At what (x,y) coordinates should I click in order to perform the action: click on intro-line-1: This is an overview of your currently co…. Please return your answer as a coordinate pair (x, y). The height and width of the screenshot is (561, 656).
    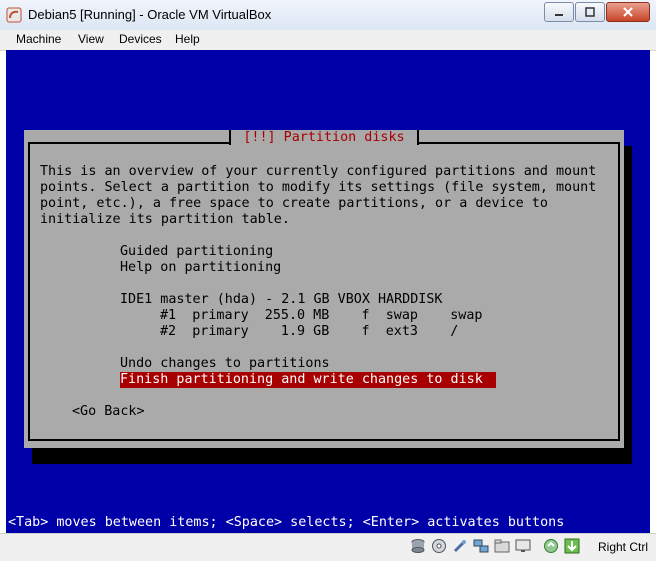
    Looking at the image, I should click on (318, 171).